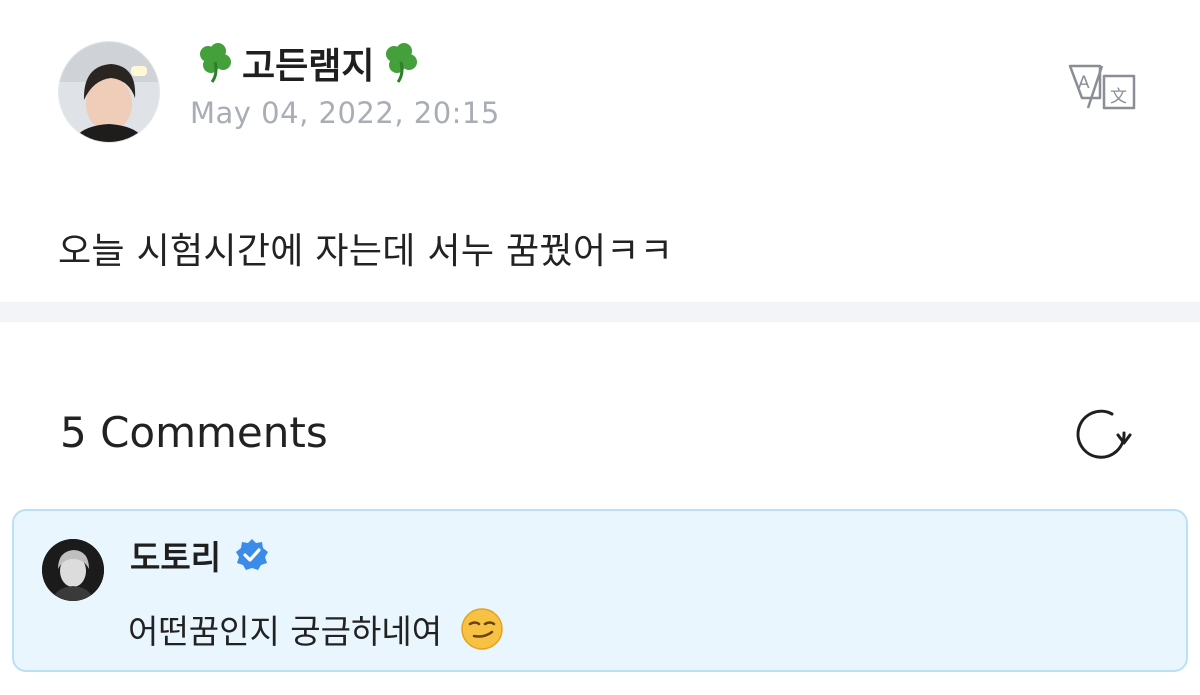 Image resolution: width=1200 pixels, height=695 pixels. I want to click on comment-text-content: 어떤꿈인지 궁금하네여, so click(285, 631).